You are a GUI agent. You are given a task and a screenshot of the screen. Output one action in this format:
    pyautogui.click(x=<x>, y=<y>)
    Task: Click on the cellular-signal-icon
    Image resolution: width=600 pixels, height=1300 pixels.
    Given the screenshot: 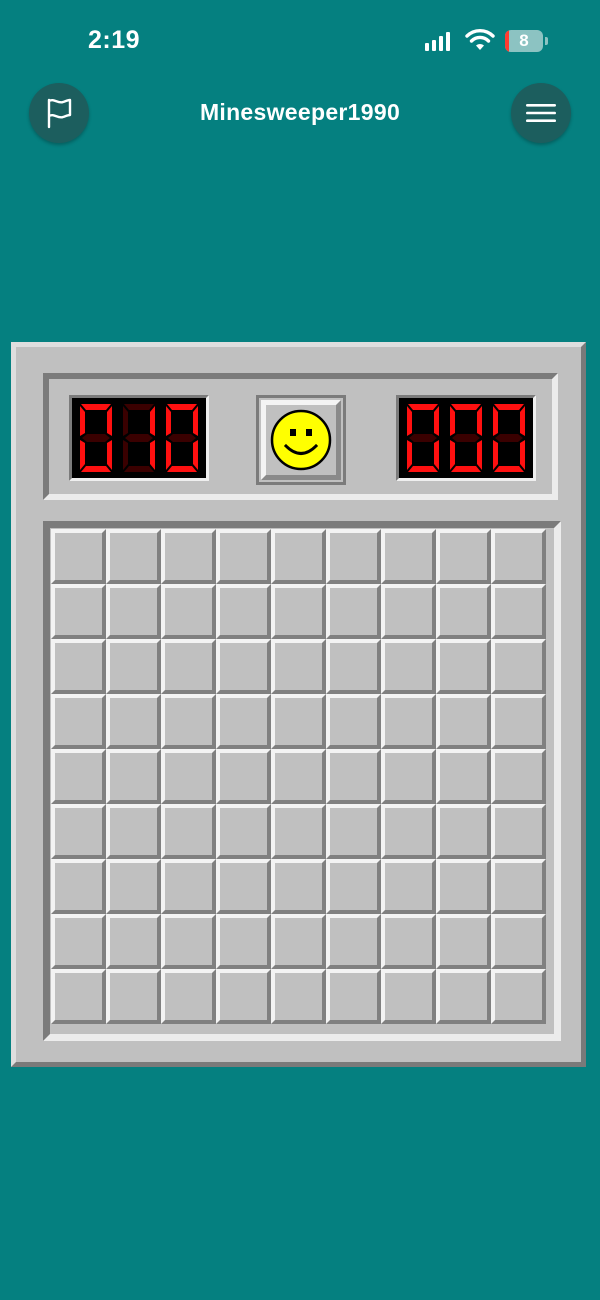 What is the action you would take?
    pyautogui.click(x=438, y=41)
    